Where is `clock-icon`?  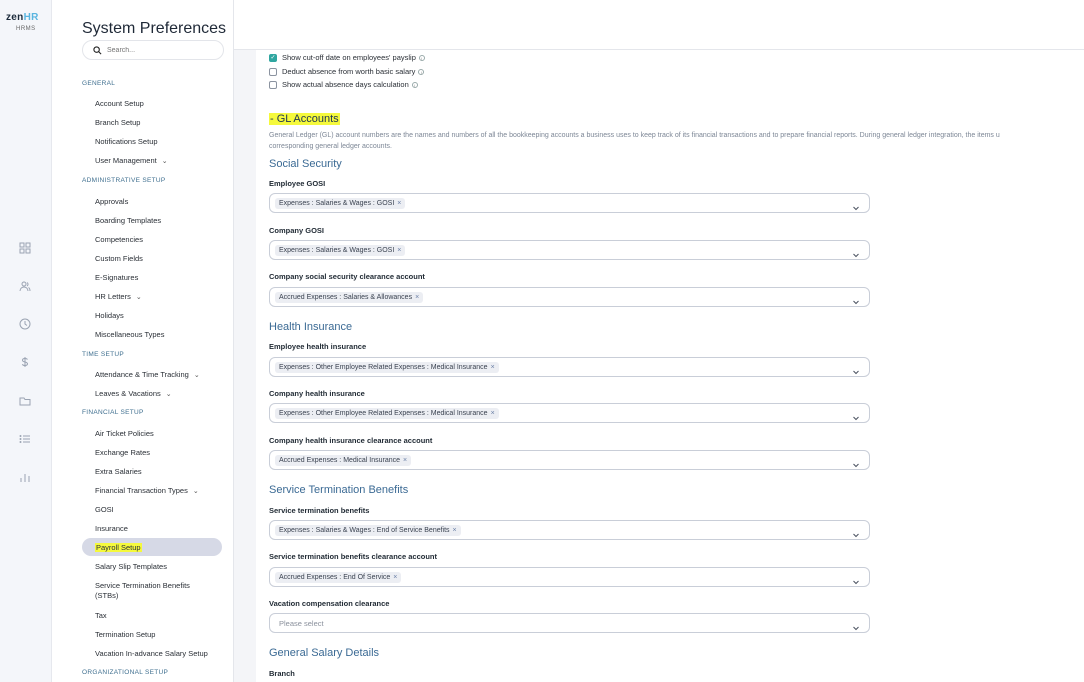
clock-icon is located at coordinates (25, 324).